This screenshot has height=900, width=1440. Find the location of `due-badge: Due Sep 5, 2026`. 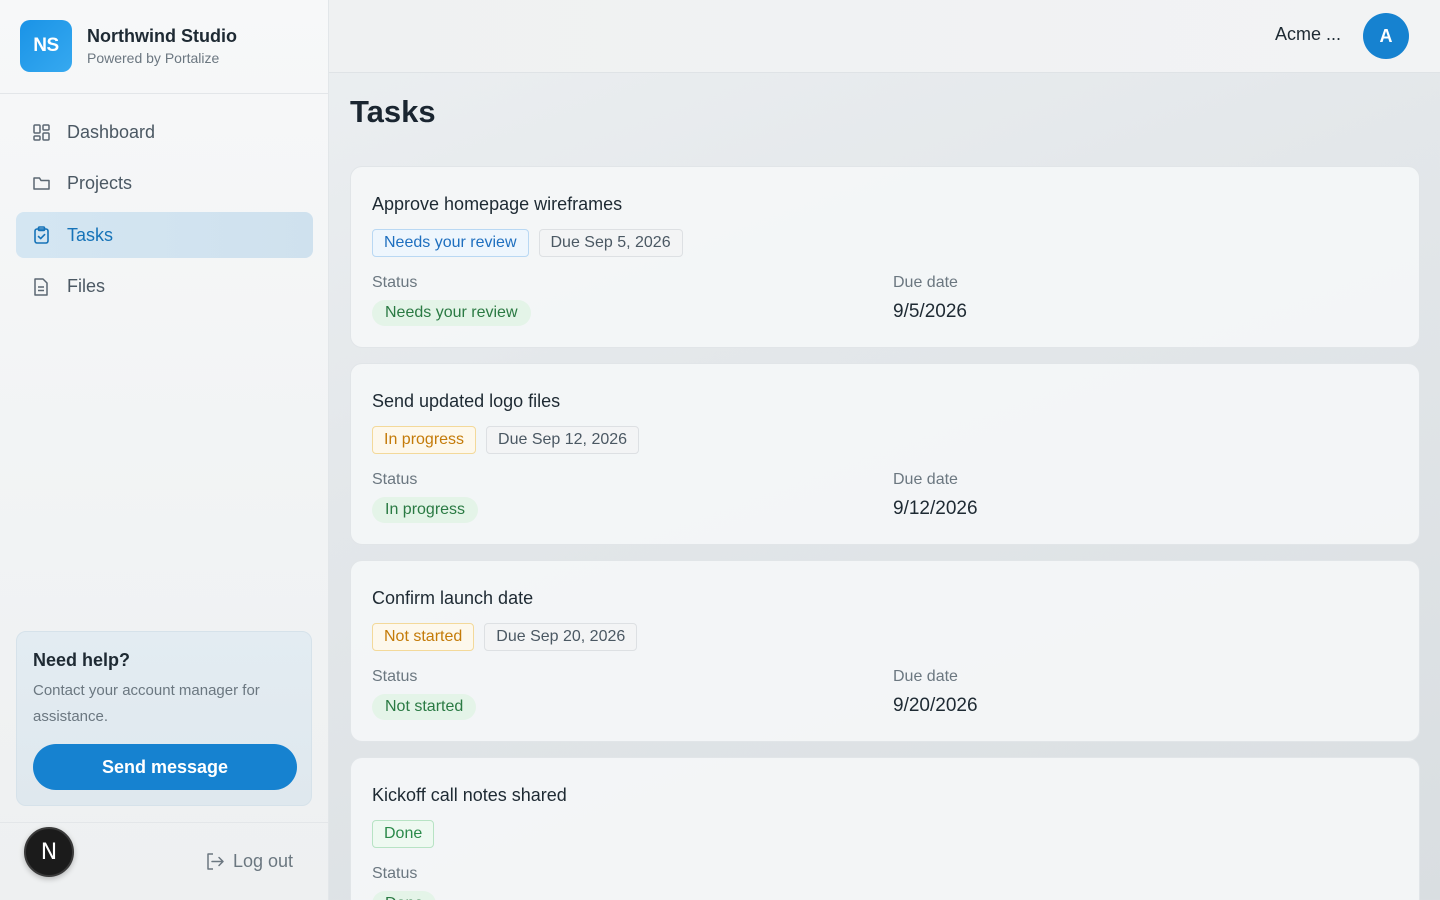

due-badge: Due Sep 5, 2026 is located at coordinates (610, 243).